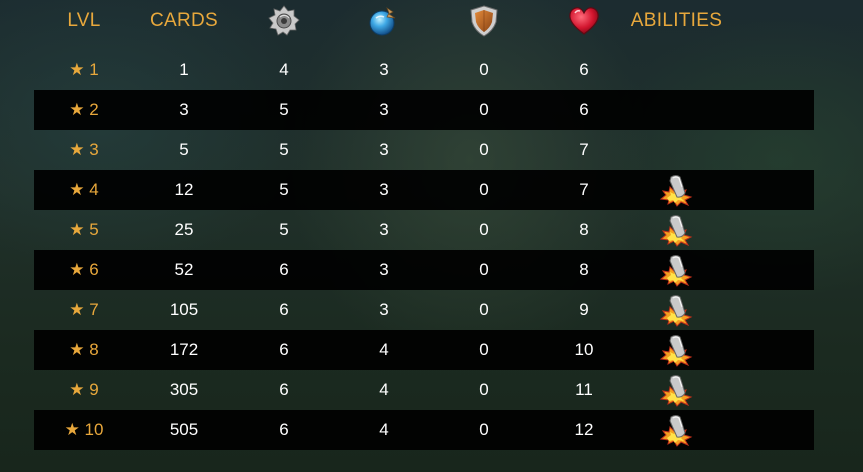  I want to click on header-attack, so click(284, 21).